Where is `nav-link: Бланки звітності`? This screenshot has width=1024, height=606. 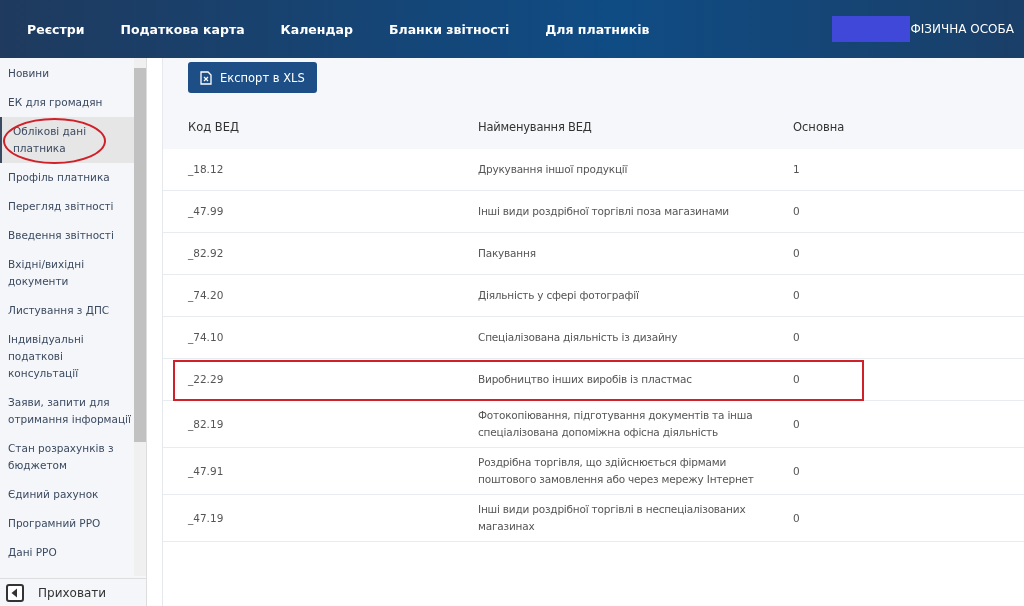 nav-link: Бланки звітності is located at coordinates (449, 29).